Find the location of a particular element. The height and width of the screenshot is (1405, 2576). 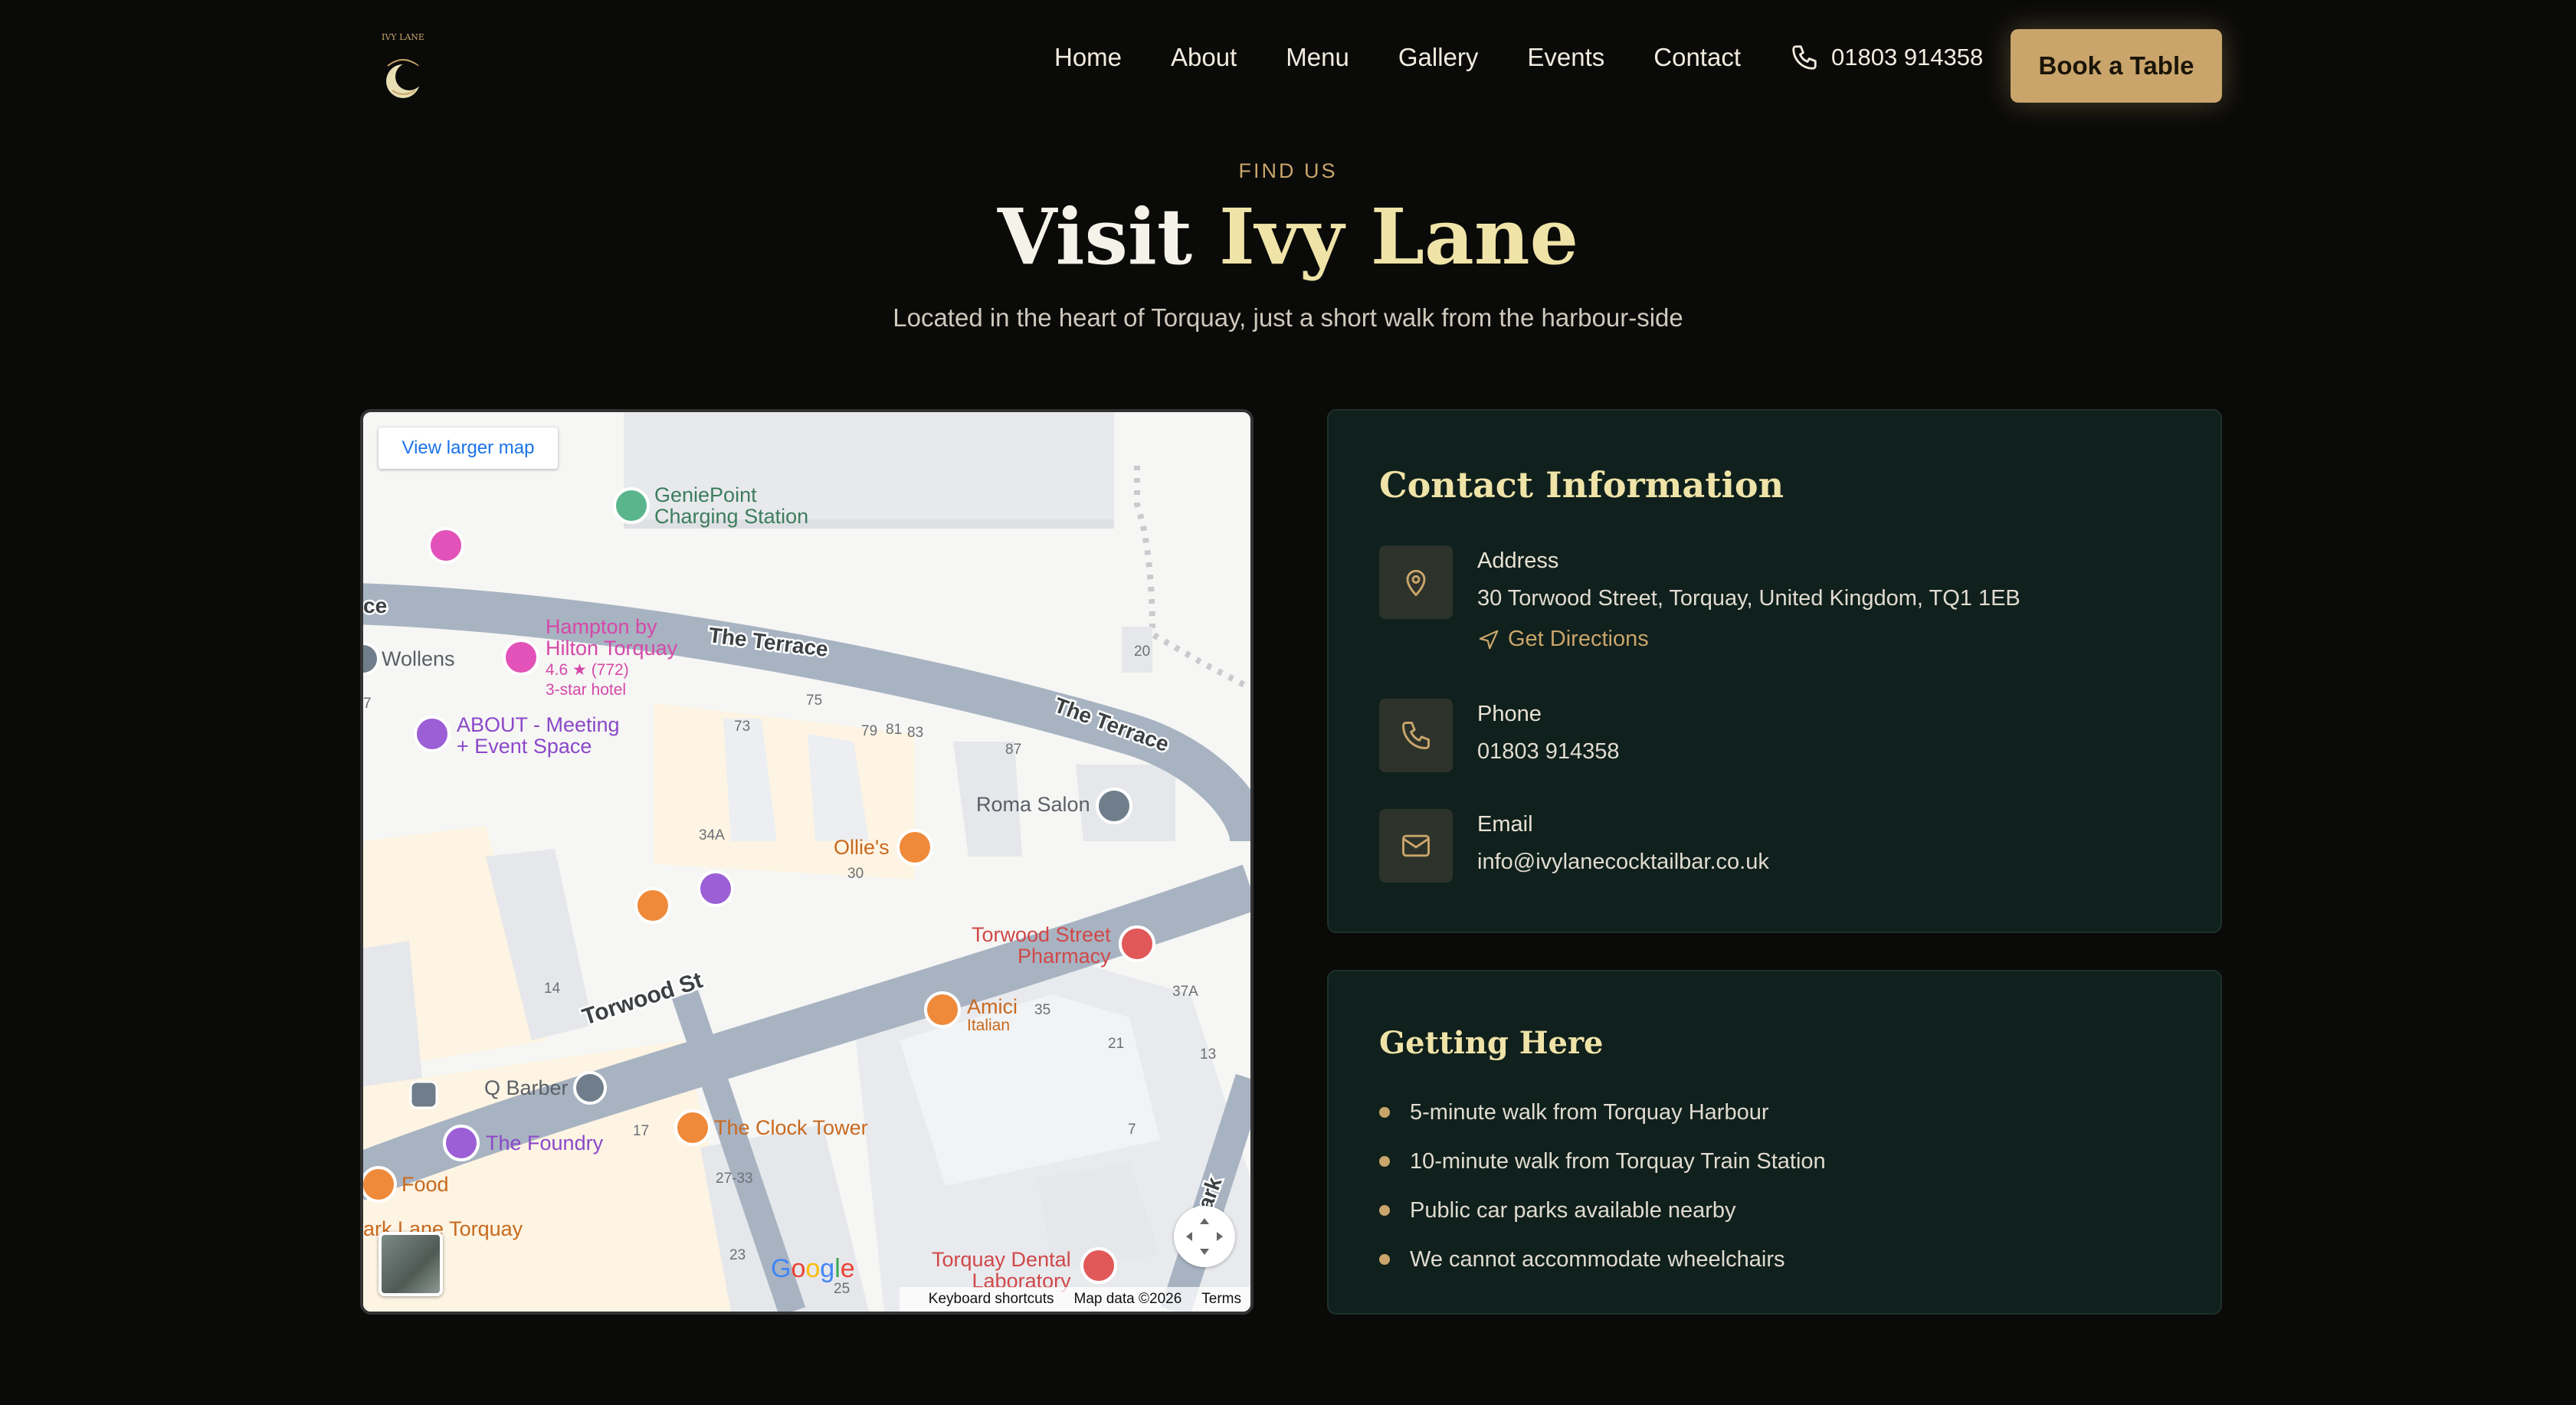

cafe-pin-icon is located at coordinates (380, 1184).